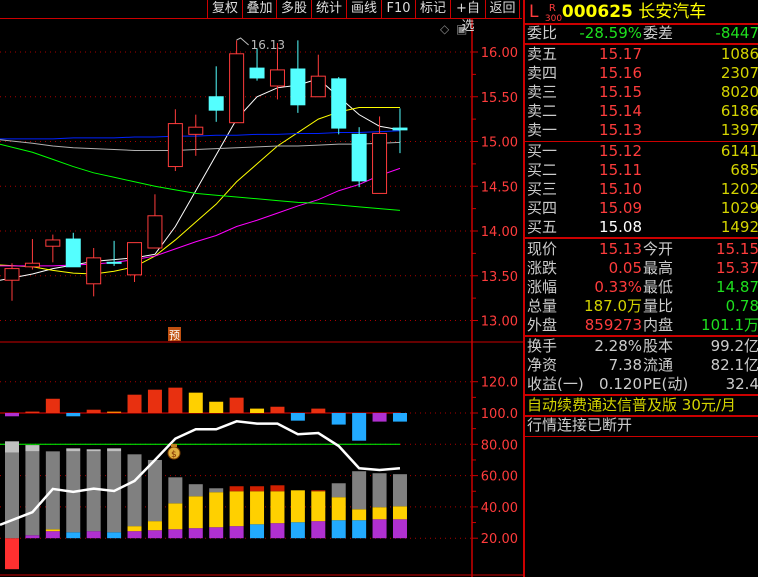 This screenshot has height=577, width=758. Describe the element at coordinates (642, 384) in the screenshot. I see `finance-row: 收益(一) 0.120 PE(动) 32.4` at that location.